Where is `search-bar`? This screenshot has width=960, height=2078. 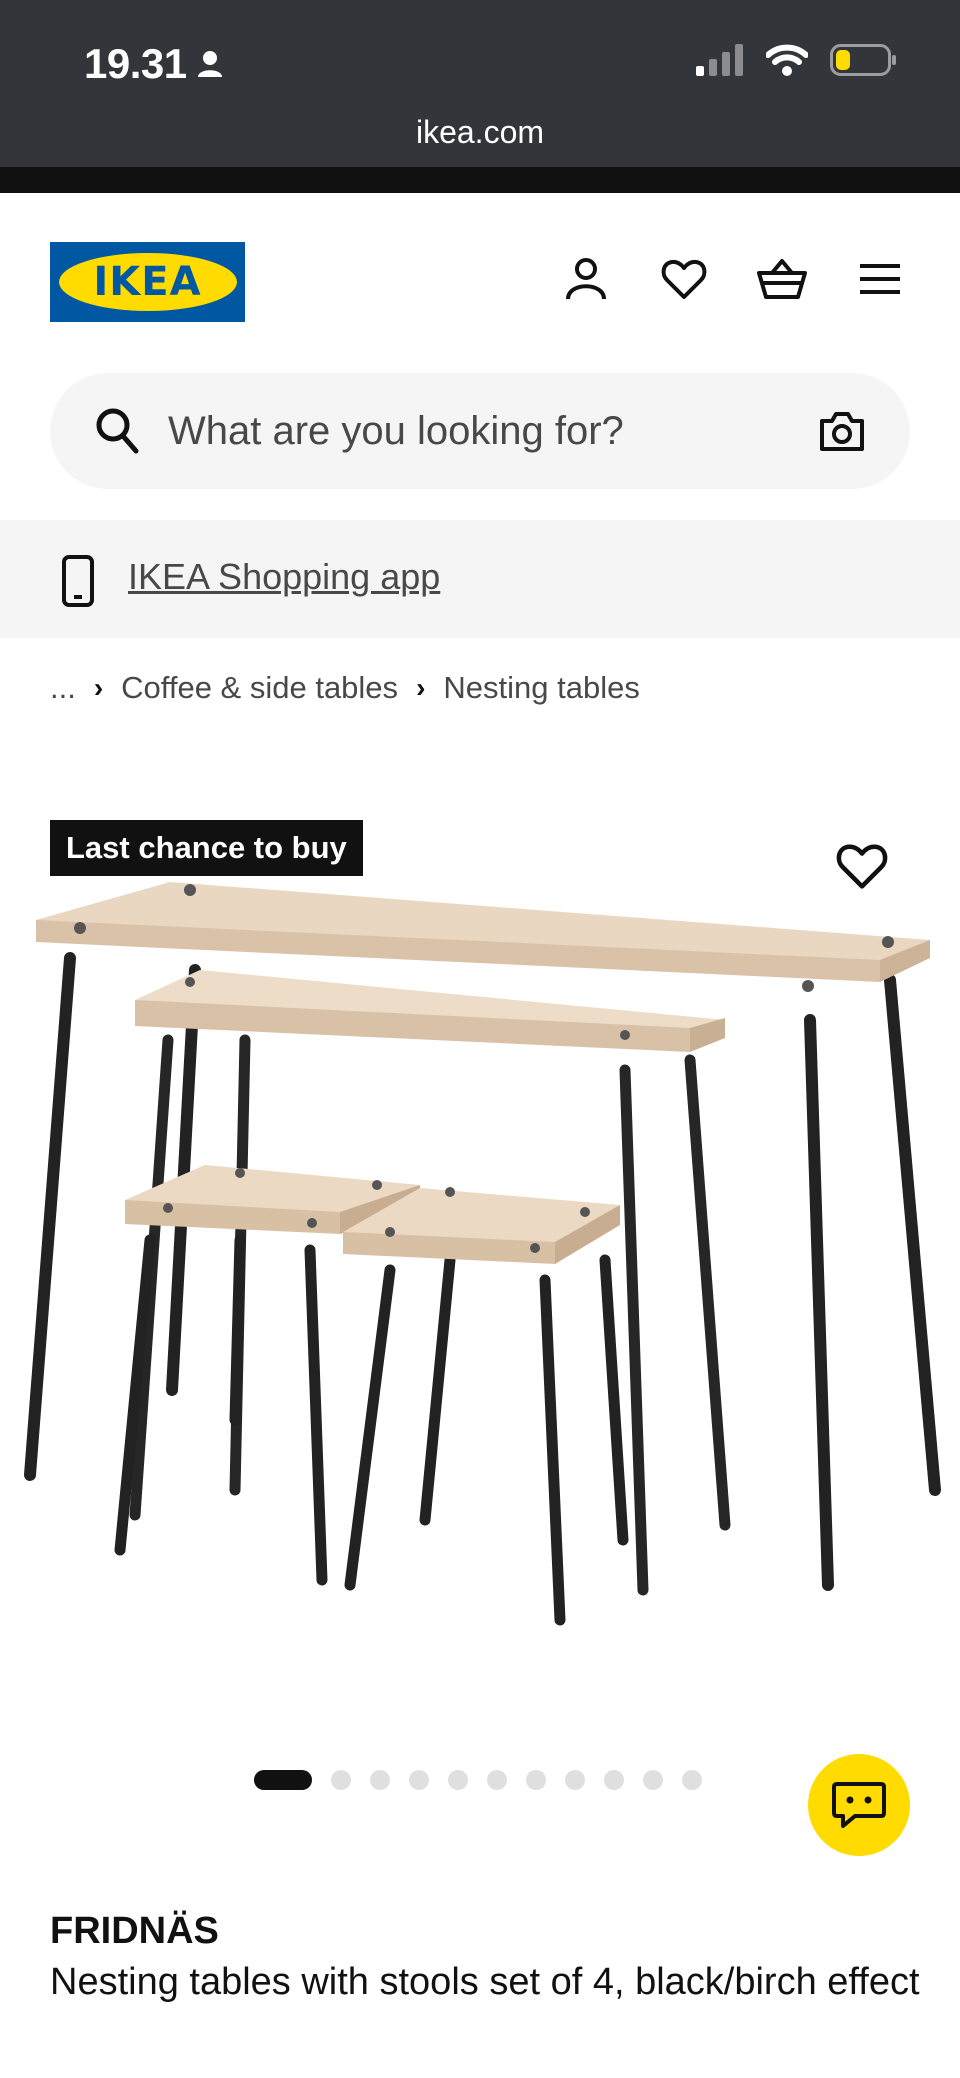
search-bar is located at coordinates (480, 431).